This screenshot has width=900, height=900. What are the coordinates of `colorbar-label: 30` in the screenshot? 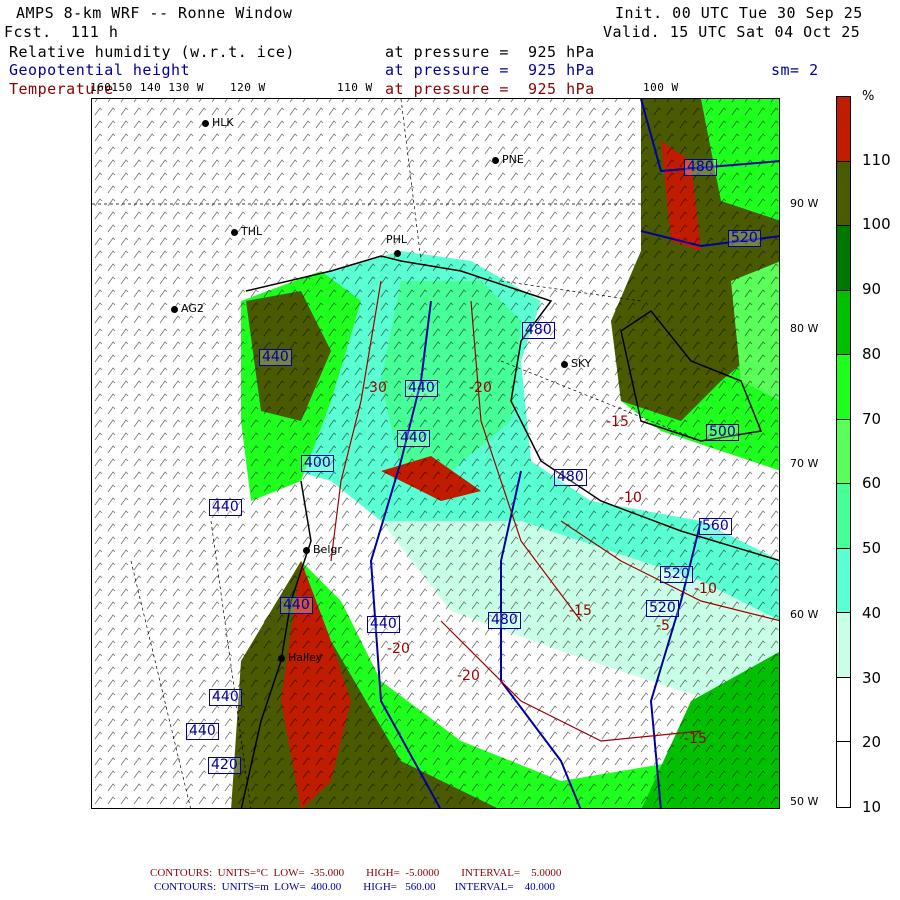 It's located at (872, 677).